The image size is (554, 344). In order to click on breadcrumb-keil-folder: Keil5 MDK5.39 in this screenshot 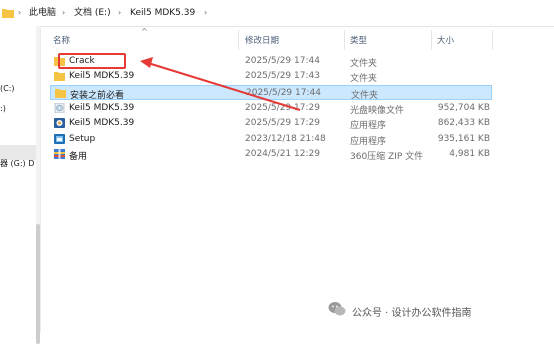, I will do `click(162, 13)`.